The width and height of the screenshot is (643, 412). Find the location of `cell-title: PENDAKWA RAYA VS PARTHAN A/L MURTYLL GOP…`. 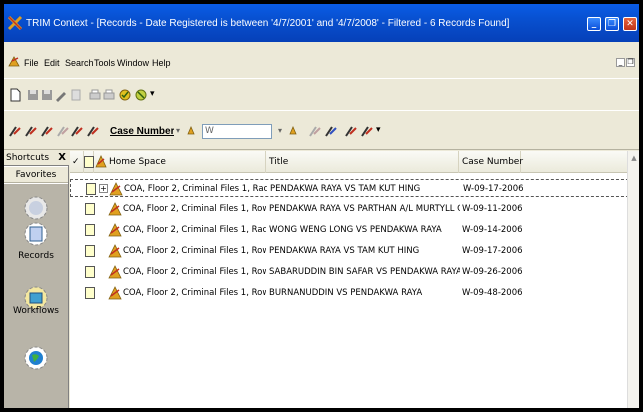

cell-title: PENDAKWA RAYA VS PARTHAN A/L MURTYLL GOP… is located at coordinates (364, 209).